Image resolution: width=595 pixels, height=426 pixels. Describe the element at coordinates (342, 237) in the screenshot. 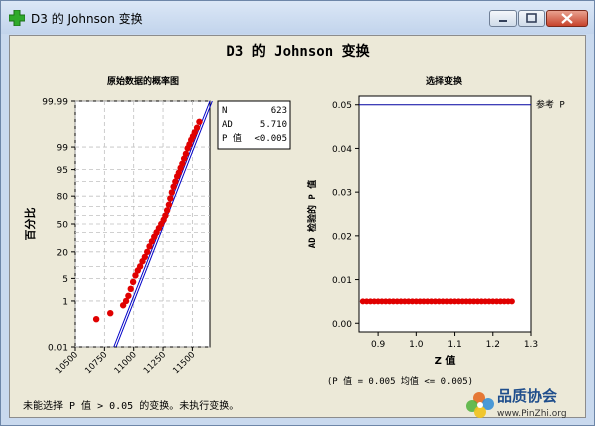

I see `select-y-tick-label: 0.02` at that location.